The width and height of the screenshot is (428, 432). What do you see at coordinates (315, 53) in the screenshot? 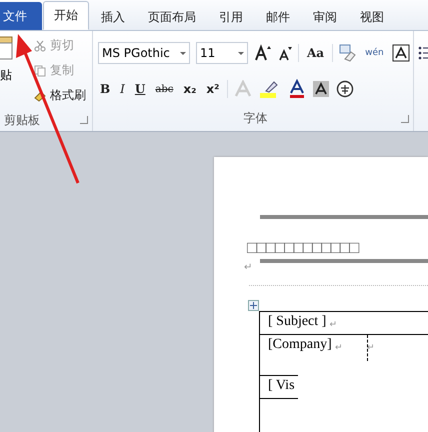
I see `change-case-button: Aa` at bounding box center [315, 53].